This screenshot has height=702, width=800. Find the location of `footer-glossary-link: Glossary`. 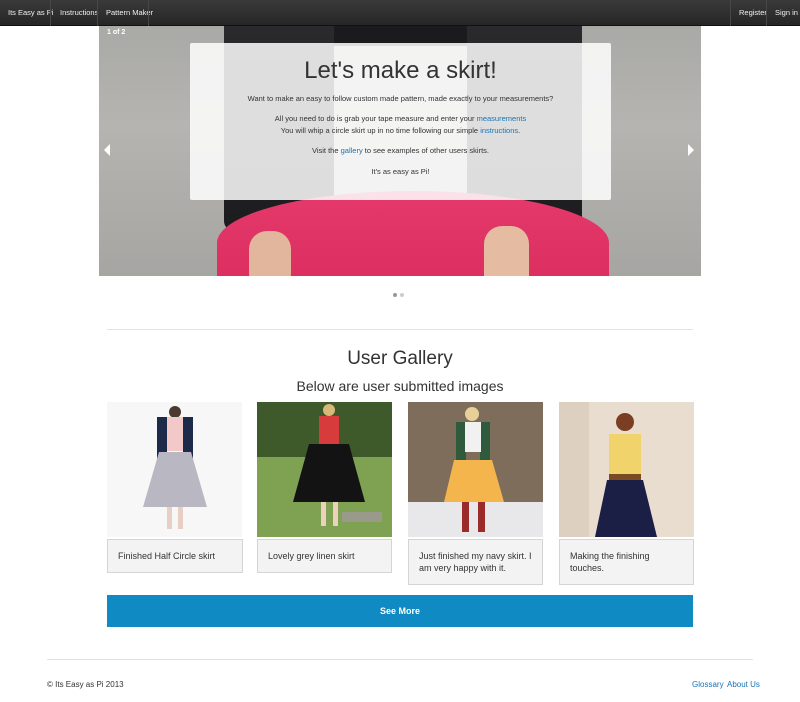

footer-glossary-link: Glossary is located at coordinates (708, 684).